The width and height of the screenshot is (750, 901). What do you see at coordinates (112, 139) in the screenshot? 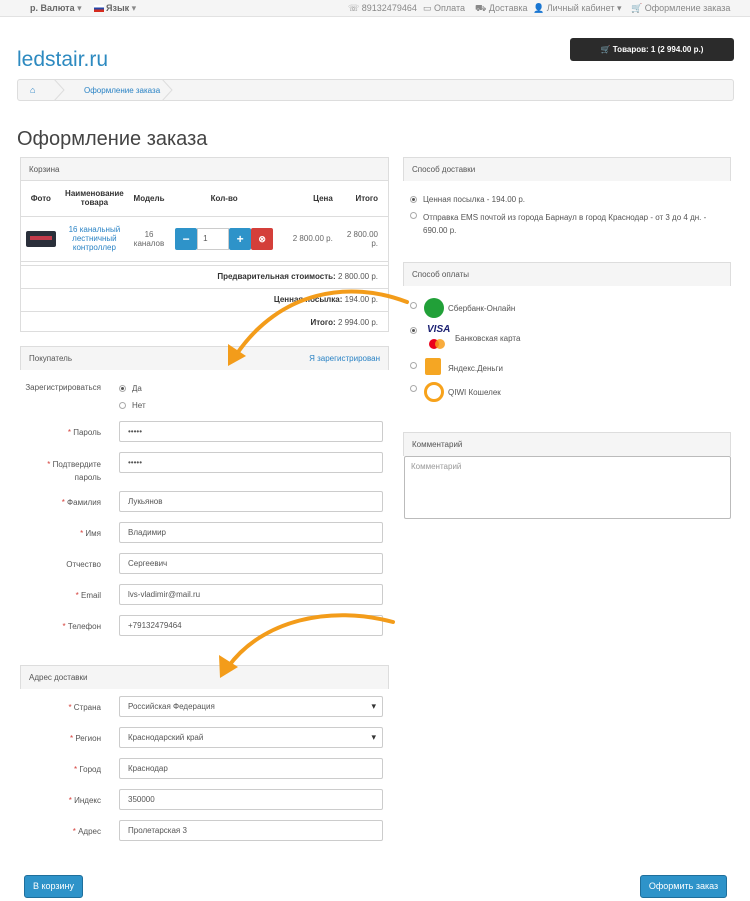
I see `page-title: Оформление заказа` at bounding box center [112, 139].